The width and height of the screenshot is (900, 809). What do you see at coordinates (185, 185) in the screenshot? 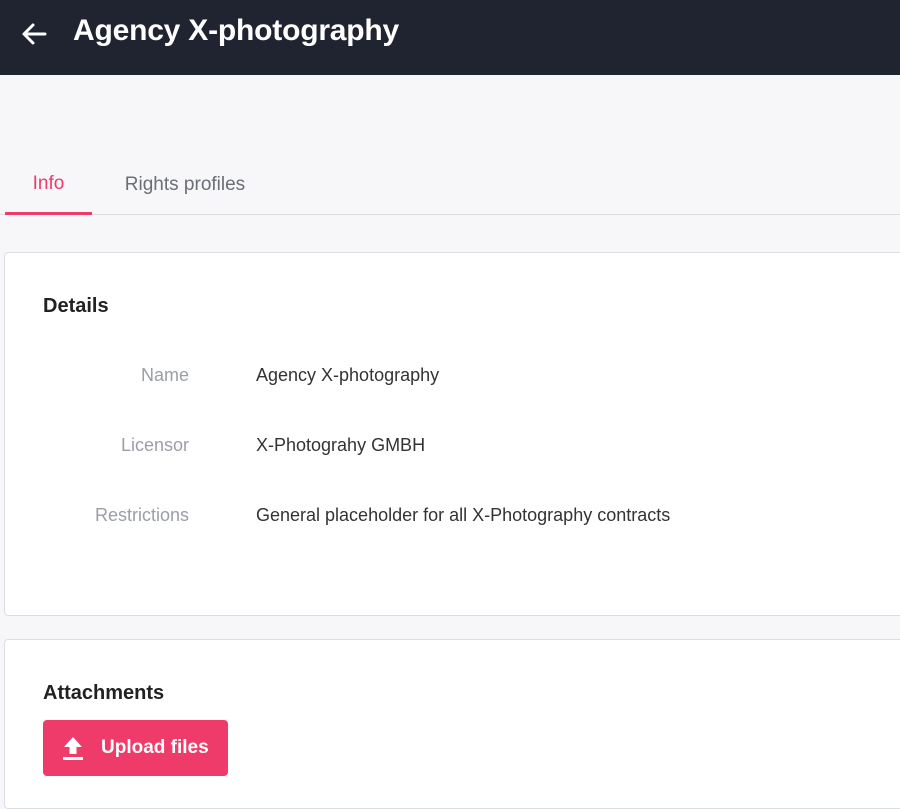
I see `tab-rights-profiles: Rights profiles` at bounding box center [185, 185].